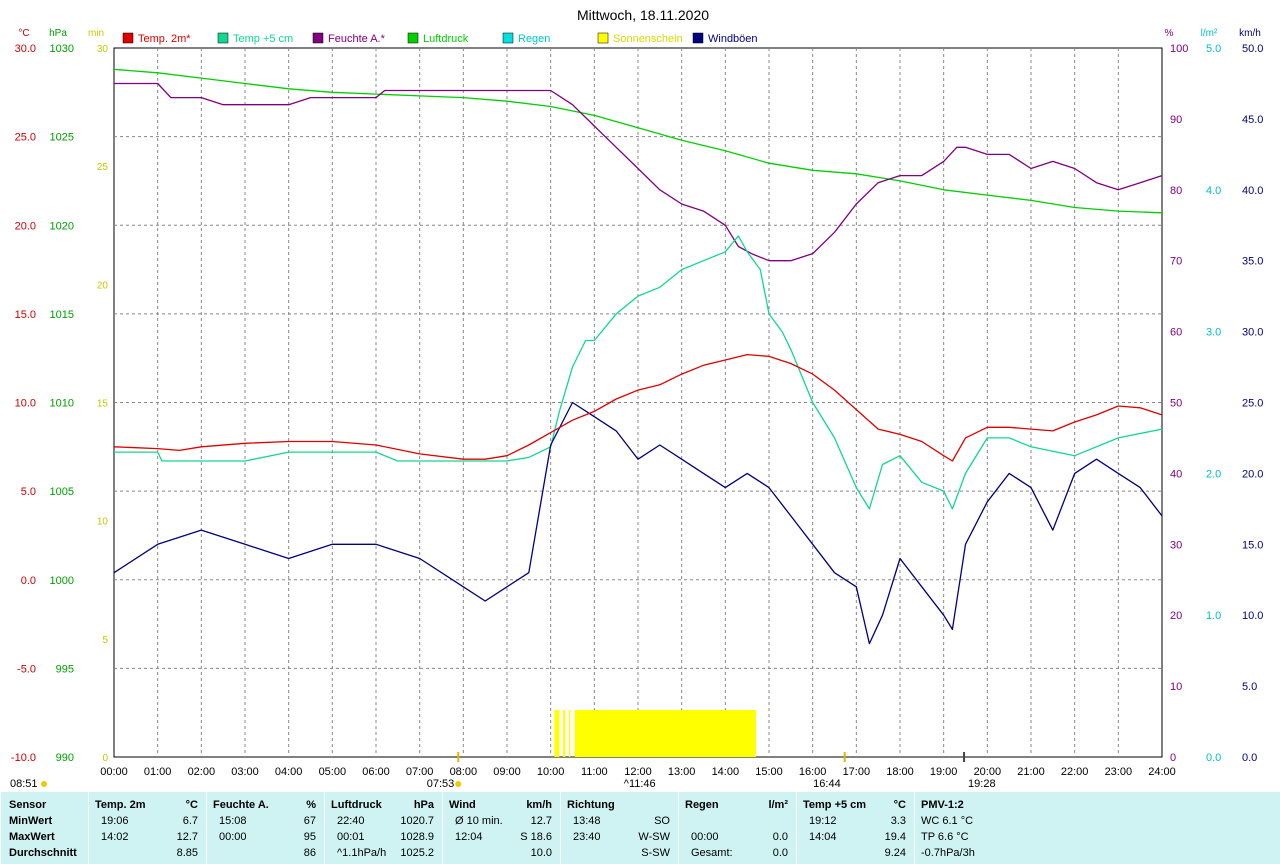 The image size is (1280, 864). Describe the element at coordinates (945, 837) in the screenshot. I see `stats-value: TP 6.6 °C` at that location.